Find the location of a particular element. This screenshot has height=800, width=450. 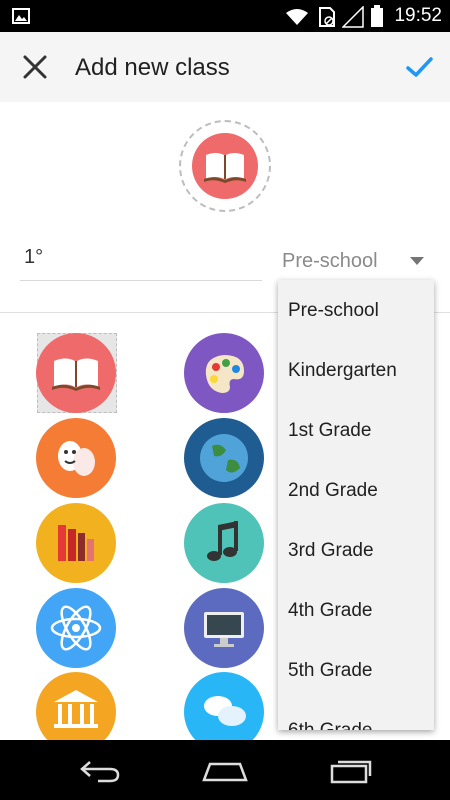

theater-masks-icon is located at coordinates (76, 458).